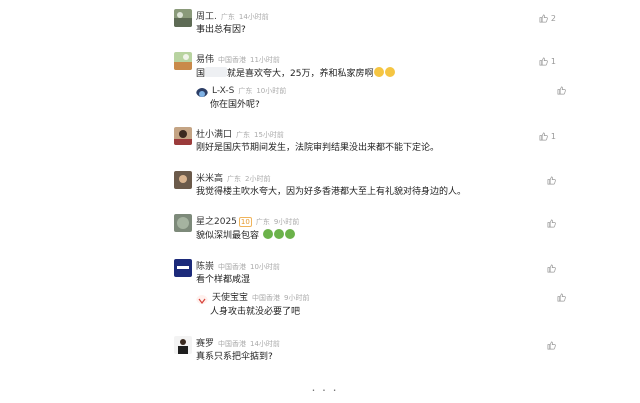 This screenshot has height=403, width=640. What do you see at coordinates (245, 91) in the screenshot?
I see `reply-location: 广东` at bounding box center [245, 91].